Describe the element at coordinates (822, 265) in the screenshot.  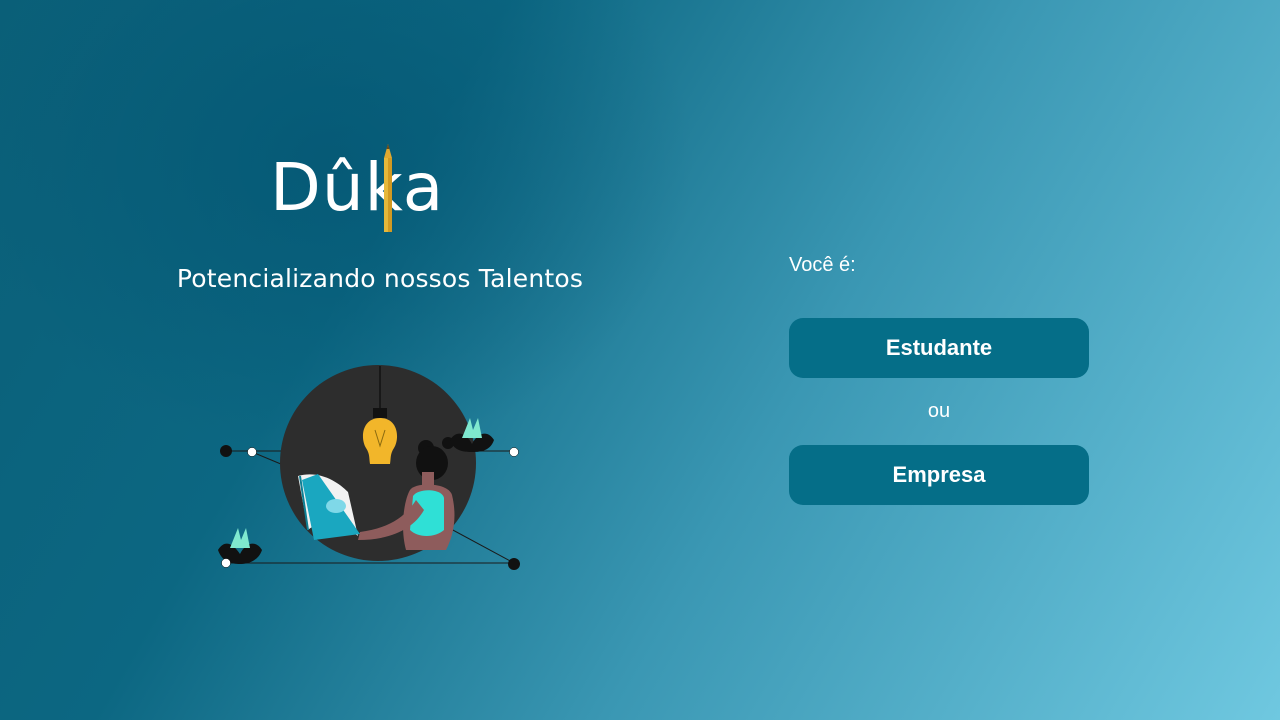
I see `user-type-question: Você é:` at that location.